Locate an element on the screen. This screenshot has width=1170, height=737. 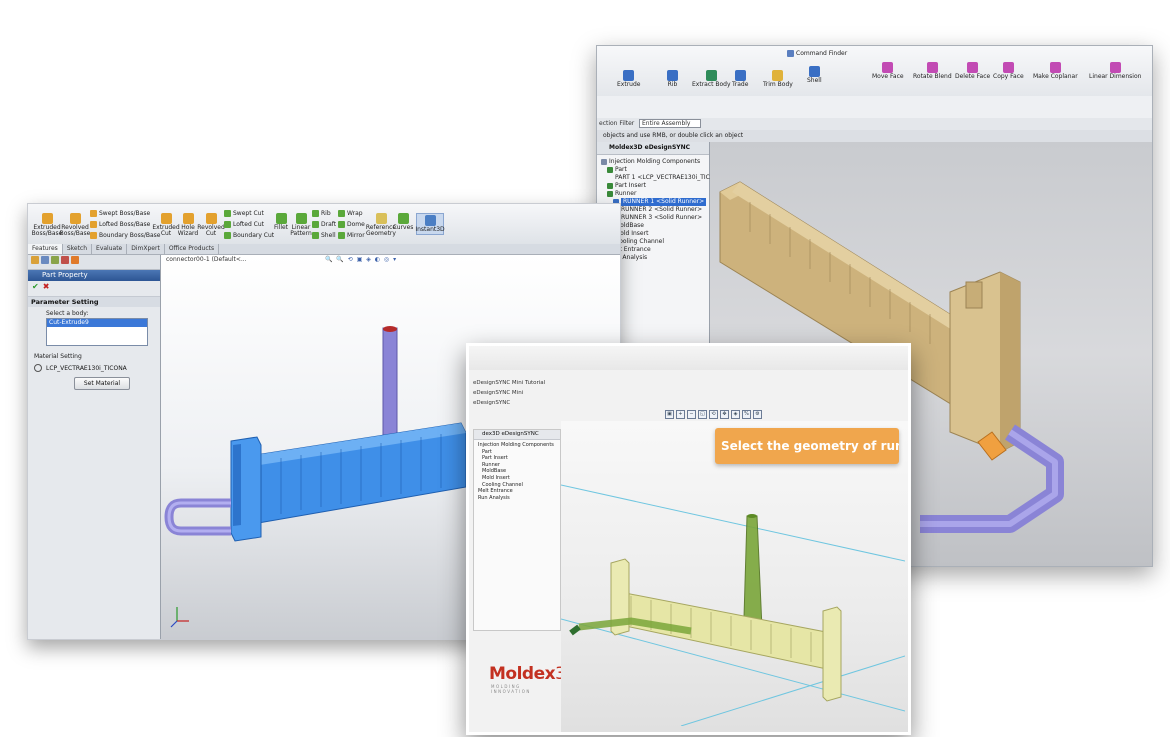
lofted-cut-button: Lofted Cut is located at coordinates (244, 224).